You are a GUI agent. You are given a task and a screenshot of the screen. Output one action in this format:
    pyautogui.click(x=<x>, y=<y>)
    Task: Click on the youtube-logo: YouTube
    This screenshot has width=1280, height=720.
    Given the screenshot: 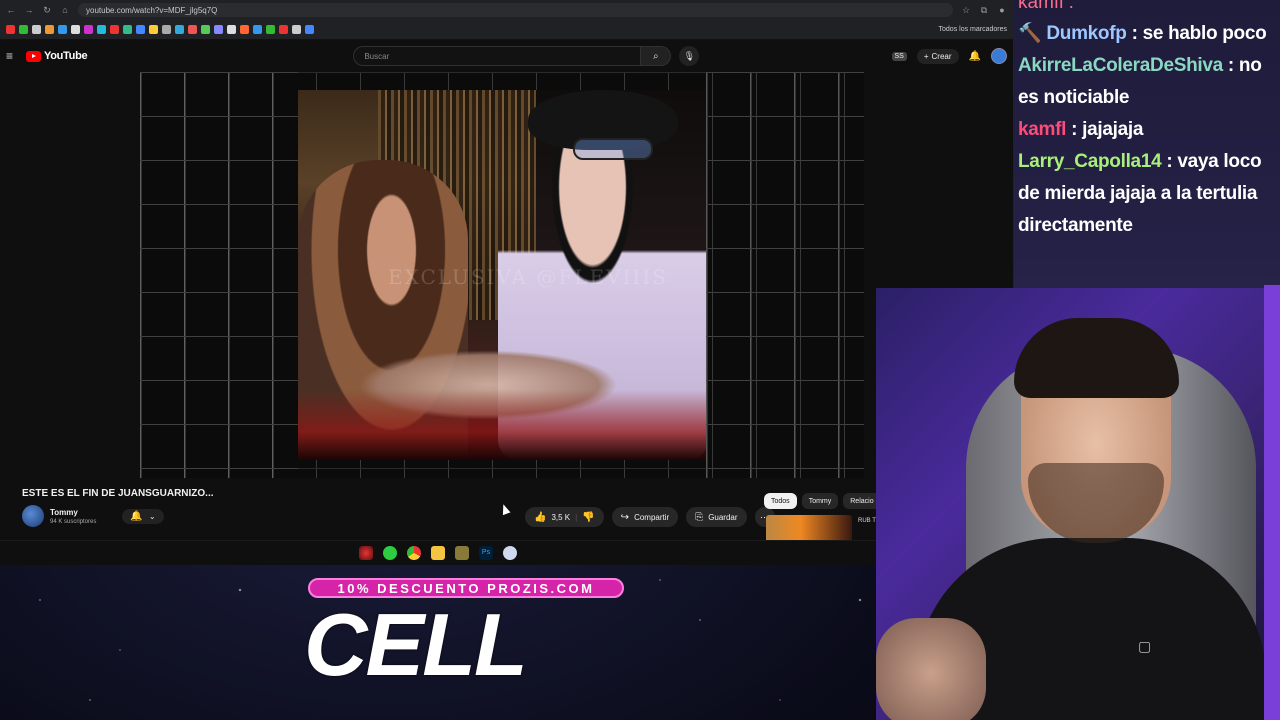 What is the action you would take?
    pyautogui.click(x=57, y=56)
    